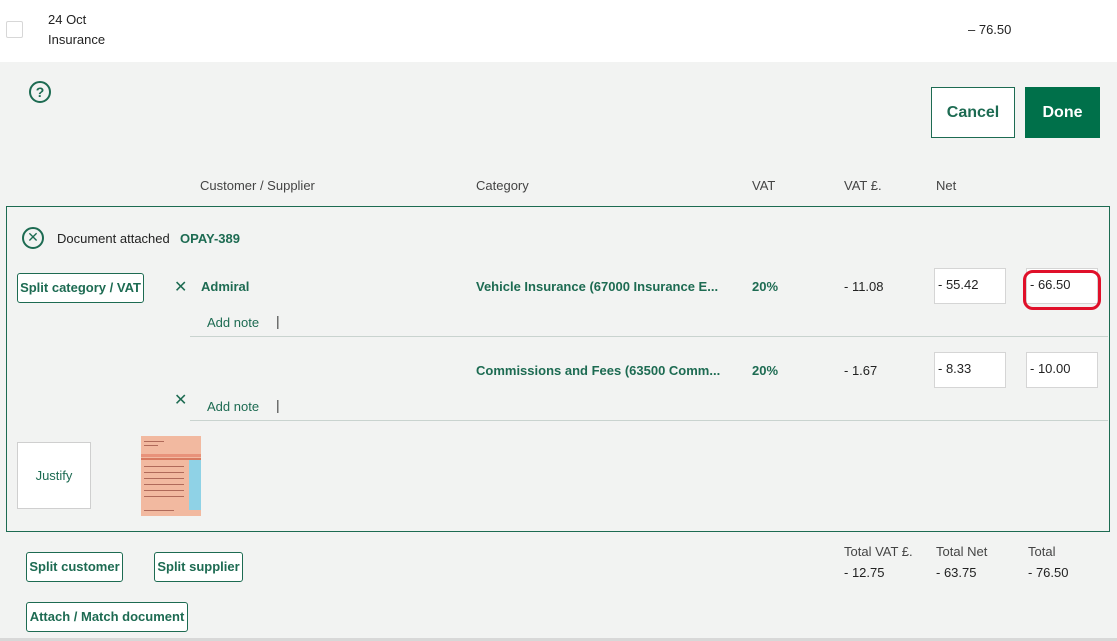 The width and height of the screenshot is (1117, 641). Describe the element at coordinates (1062, 112) in the screenshot. I see `done-button: Done` at that location.